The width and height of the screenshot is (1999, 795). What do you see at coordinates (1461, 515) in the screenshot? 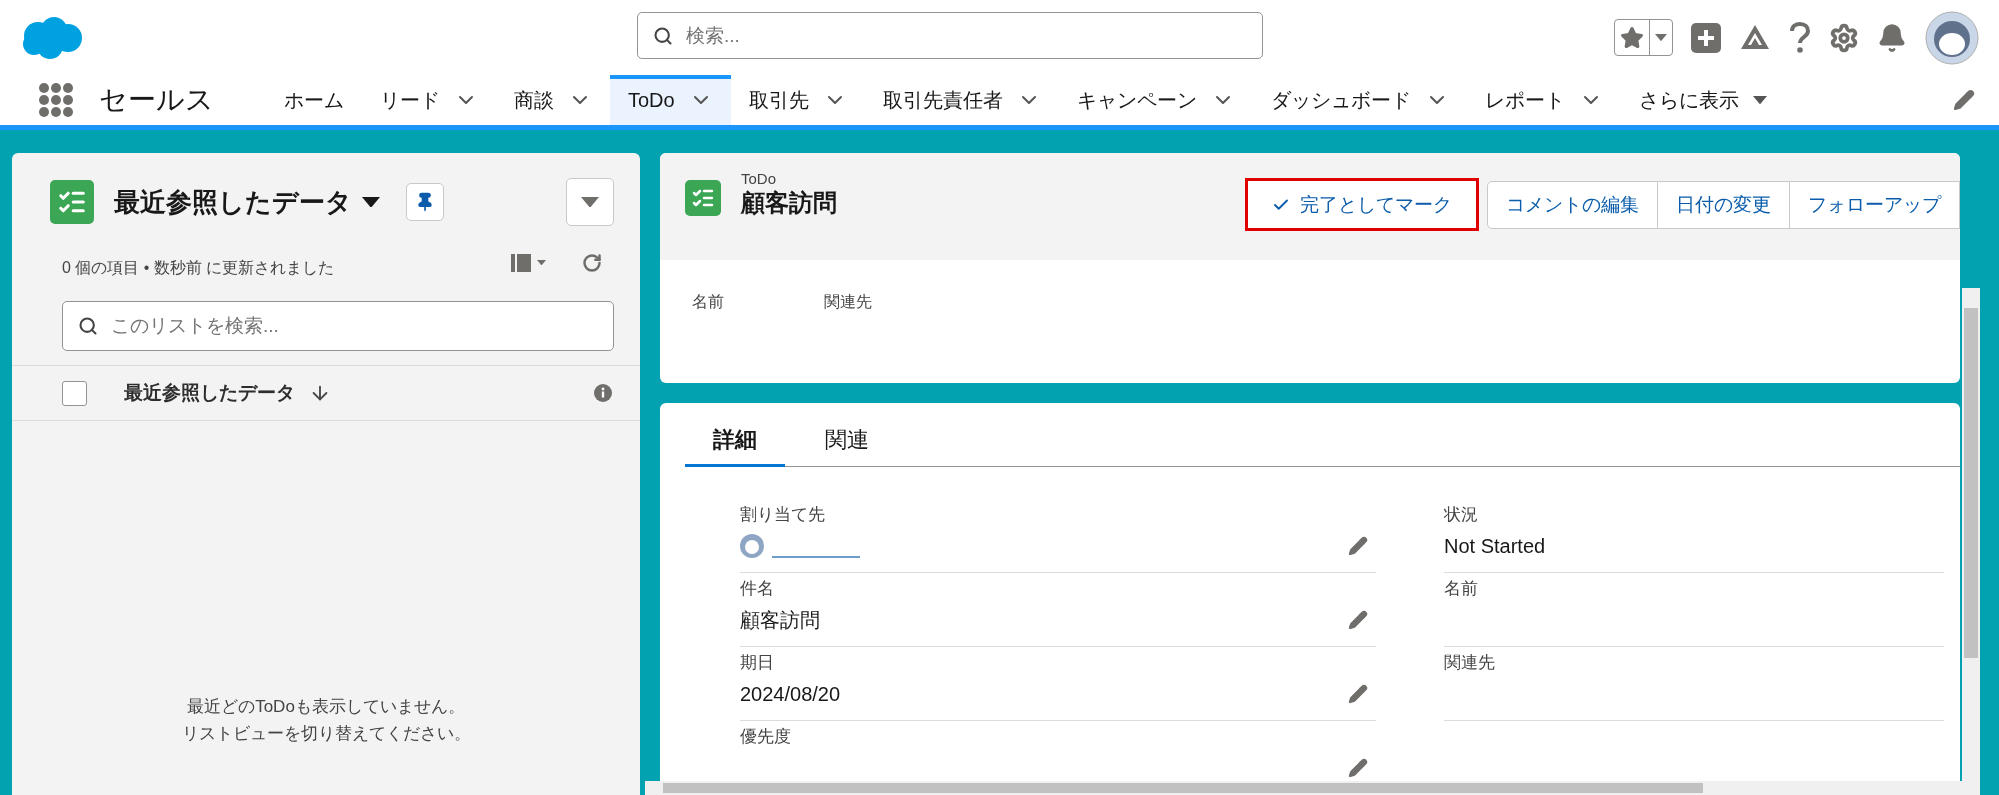
I see `field-label: 状況` at bounding box center [1461, 515].